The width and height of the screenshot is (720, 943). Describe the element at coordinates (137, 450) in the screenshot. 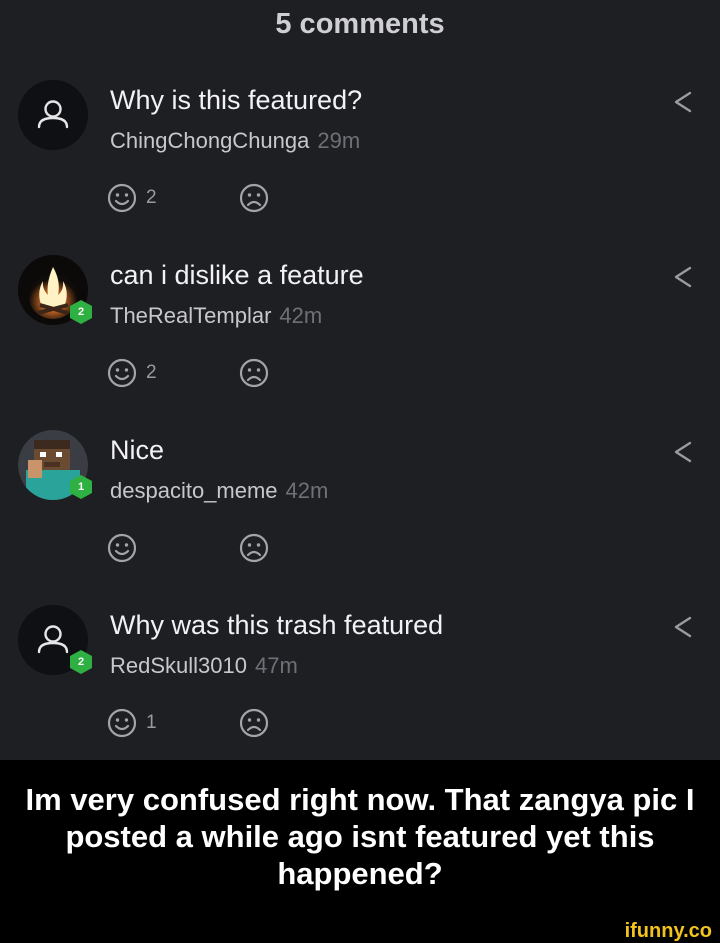

I see `comment-text: Nice` at that location.